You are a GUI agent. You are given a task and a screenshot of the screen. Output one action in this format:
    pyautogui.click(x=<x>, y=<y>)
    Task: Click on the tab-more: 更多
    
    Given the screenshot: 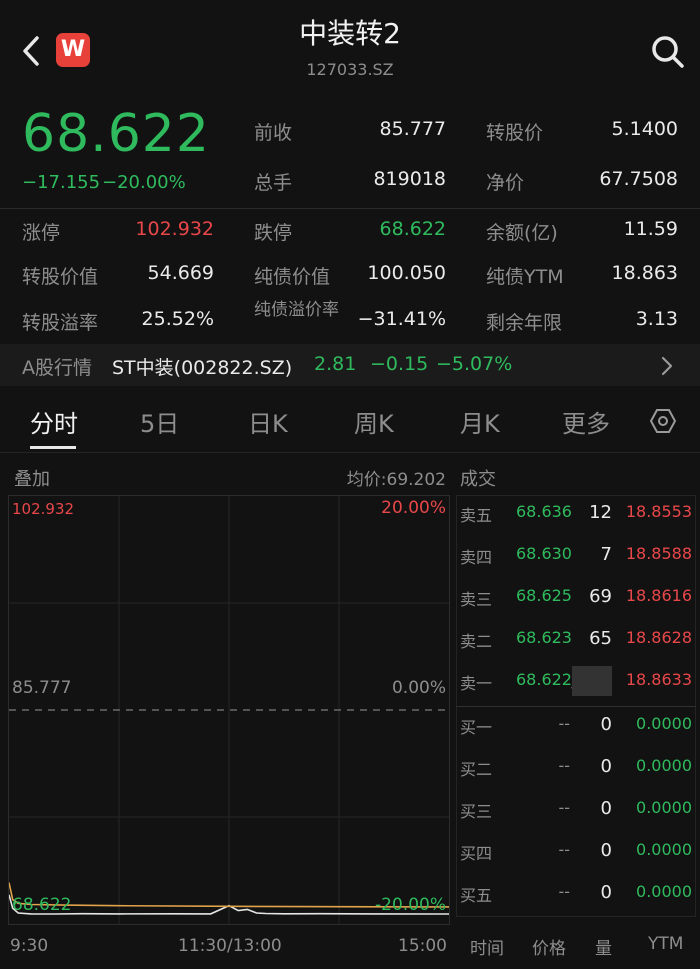 What is the action you would take?
    pyautogui.click(x=586, y=421)
    